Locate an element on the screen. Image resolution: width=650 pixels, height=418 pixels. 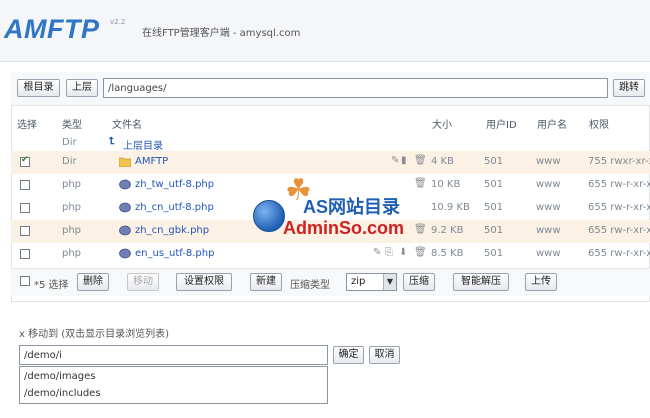
folder-icon is located at coordinates (125, 162).